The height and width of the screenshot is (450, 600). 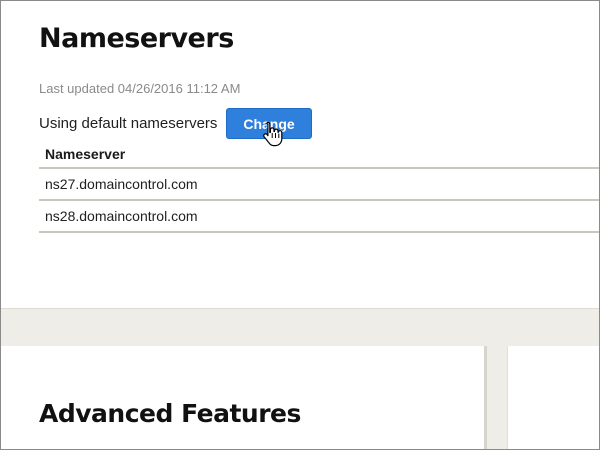 What do you see at coordinates (319, 217) in the screenshot?
I see `table-row: ns28.domaincontrol.com` at bounding box center [319, 217].